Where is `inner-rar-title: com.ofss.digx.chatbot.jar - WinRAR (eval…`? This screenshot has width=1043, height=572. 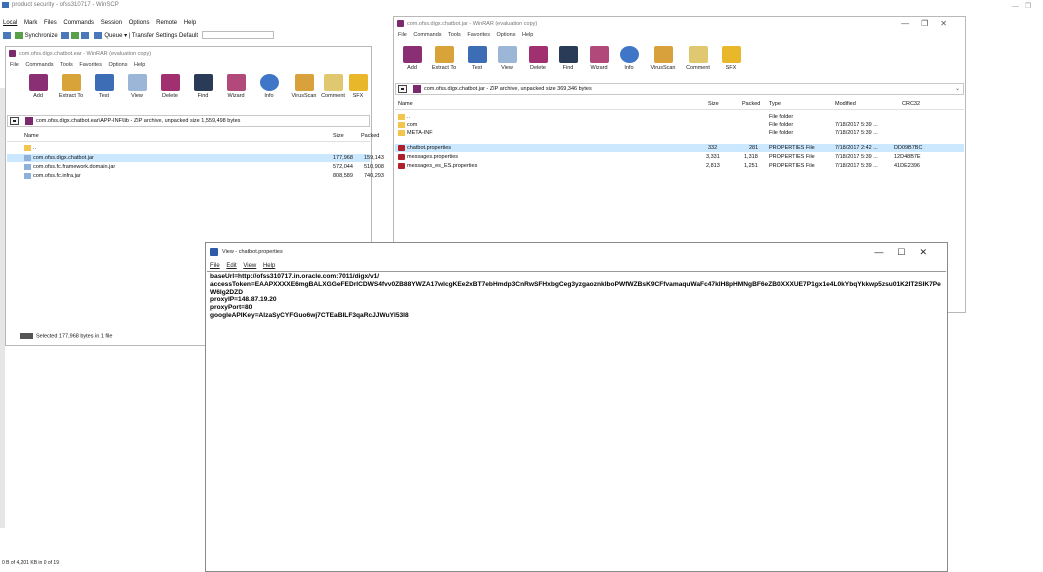 inner-rar-title: com.ofss.digx.chatbot.jar - WinRAR (eval… is located at coordinates (472, 24).